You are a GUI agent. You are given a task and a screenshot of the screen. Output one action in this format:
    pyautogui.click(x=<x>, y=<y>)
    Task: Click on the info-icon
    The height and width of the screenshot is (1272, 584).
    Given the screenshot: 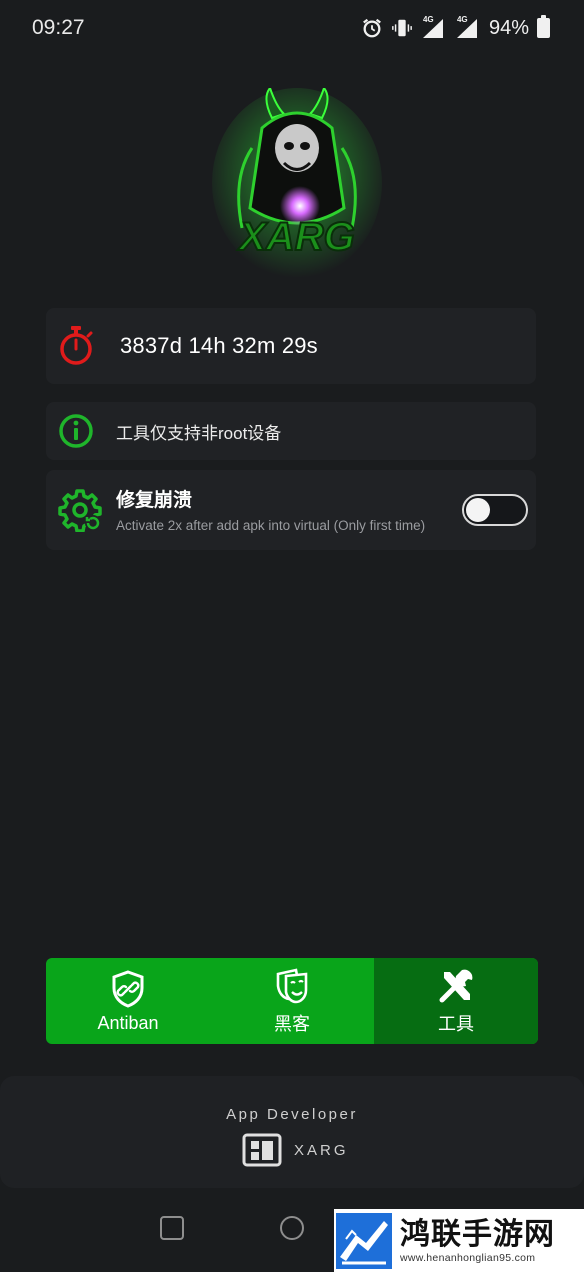 What is the action you would take?
    pyautogui.click(x=76, y=431)
    